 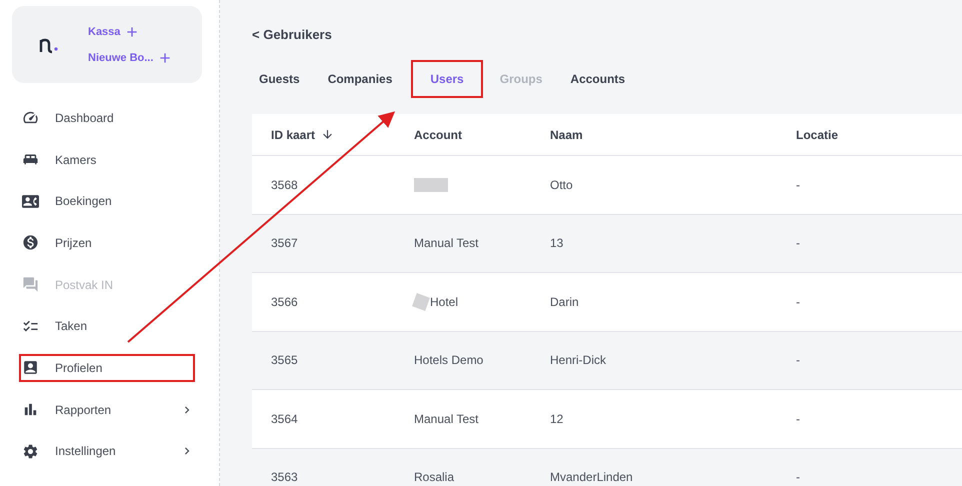 I want to click on table-cell-text: Hotels Demo, so click(x=449, y=360).